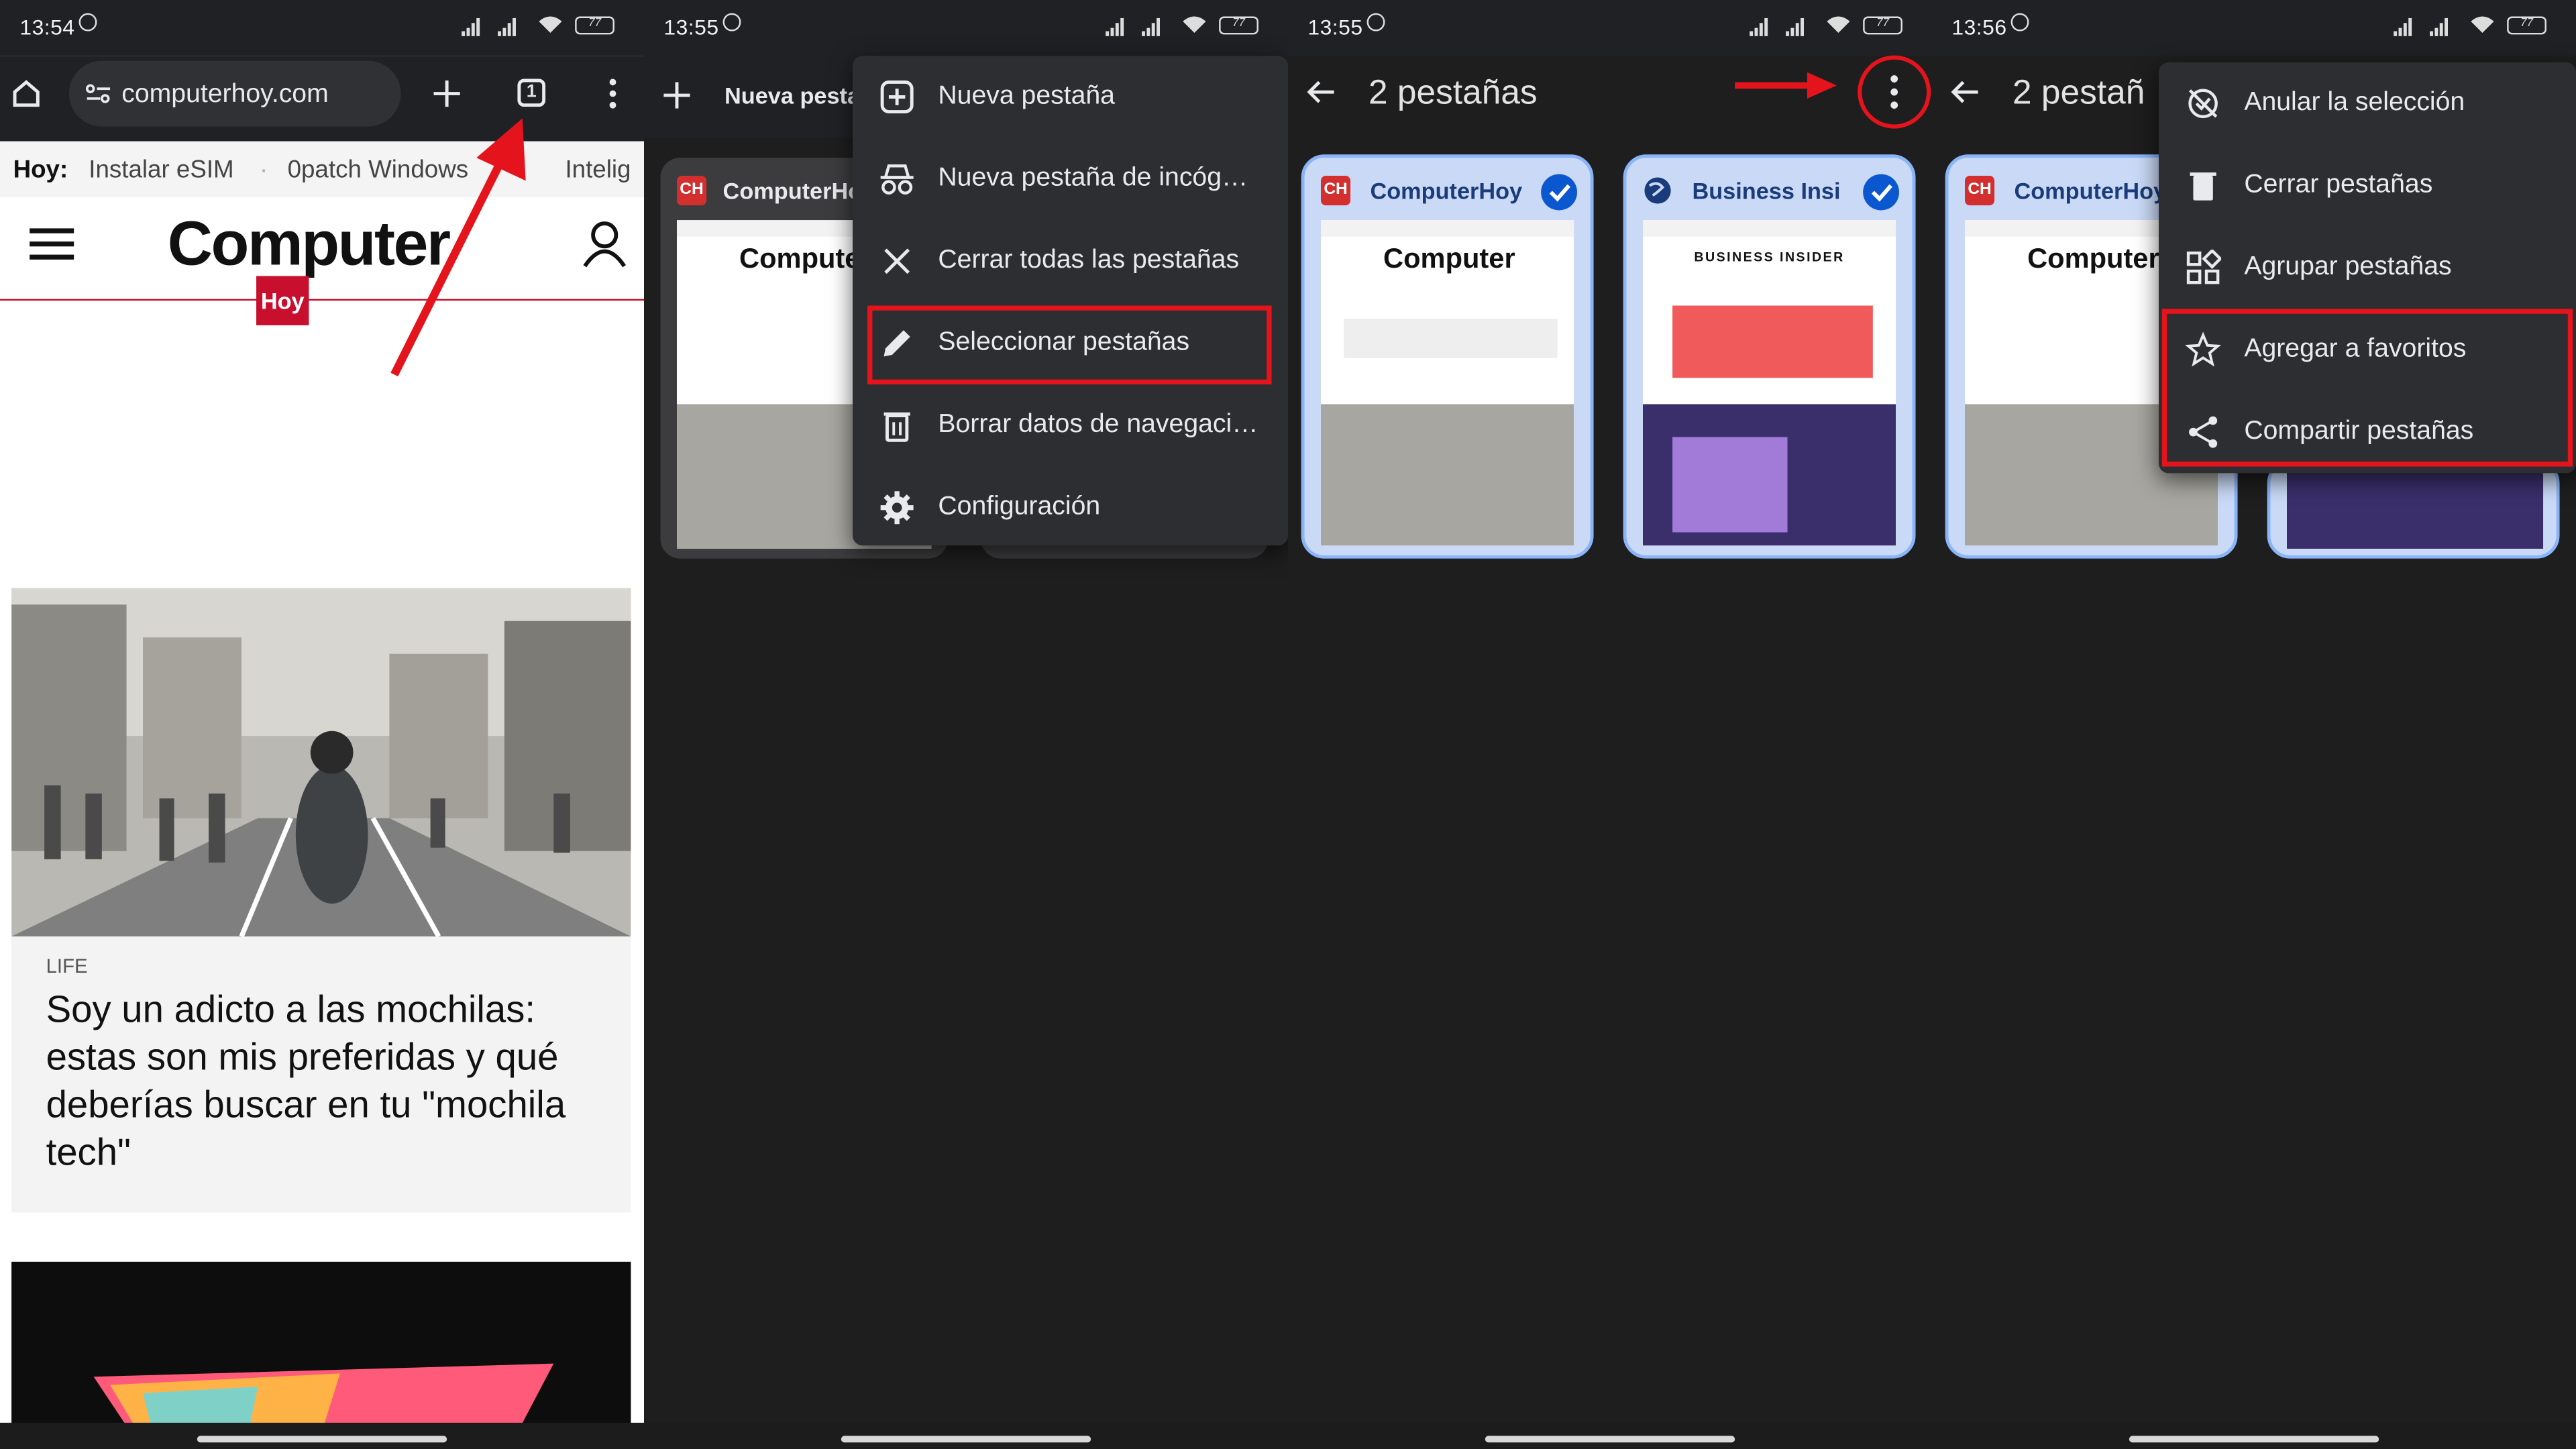 This screenshot has width=2576, height=1449. I want to click on article-category: LIFE, so click(67, 966).